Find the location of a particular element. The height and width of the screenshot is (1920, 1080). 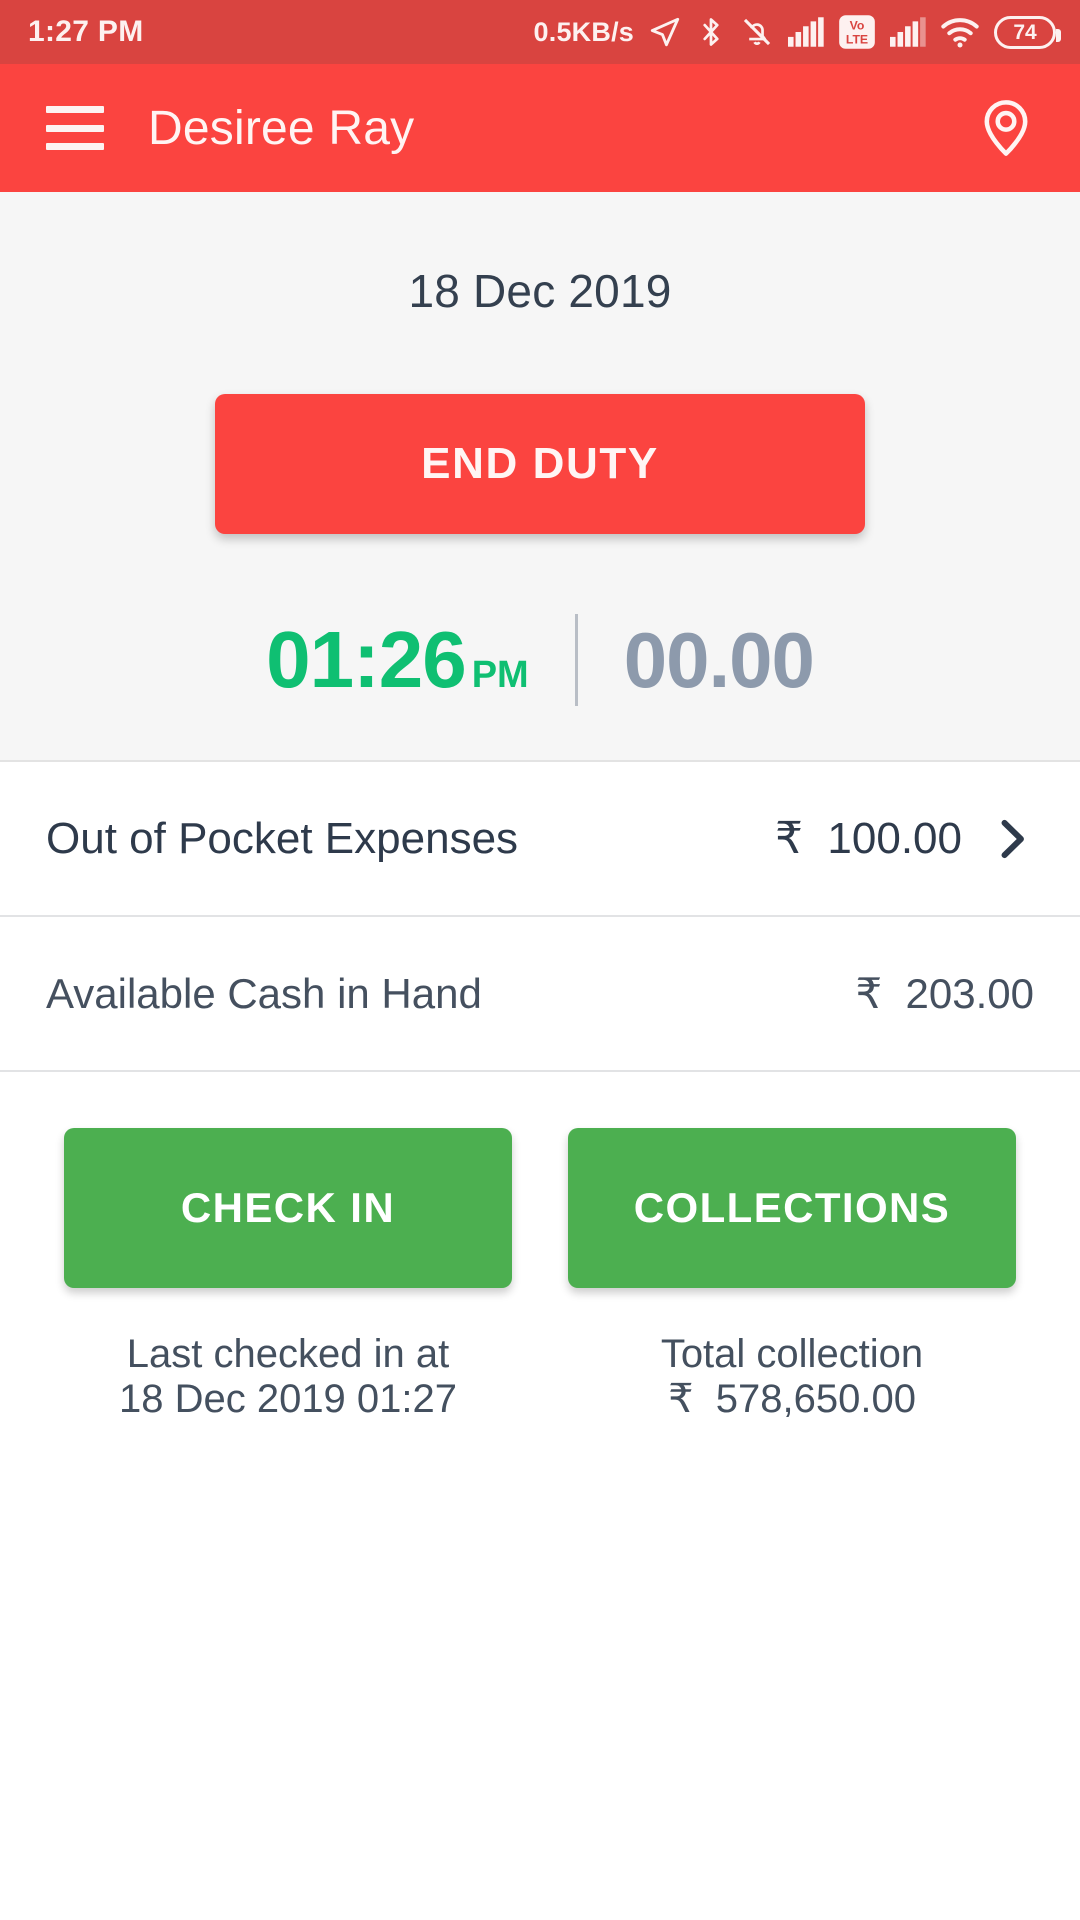

collections-caption-line-2: ₹ 578,650.00 is located at coordinates (792, 1398).